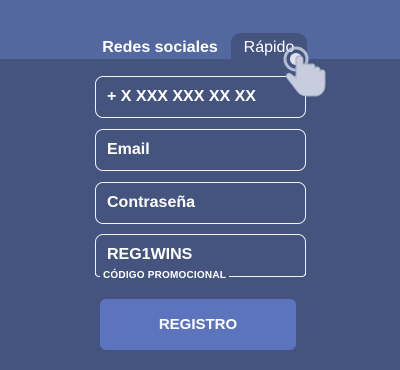  I want to click on phone-field, so click(200, 97).